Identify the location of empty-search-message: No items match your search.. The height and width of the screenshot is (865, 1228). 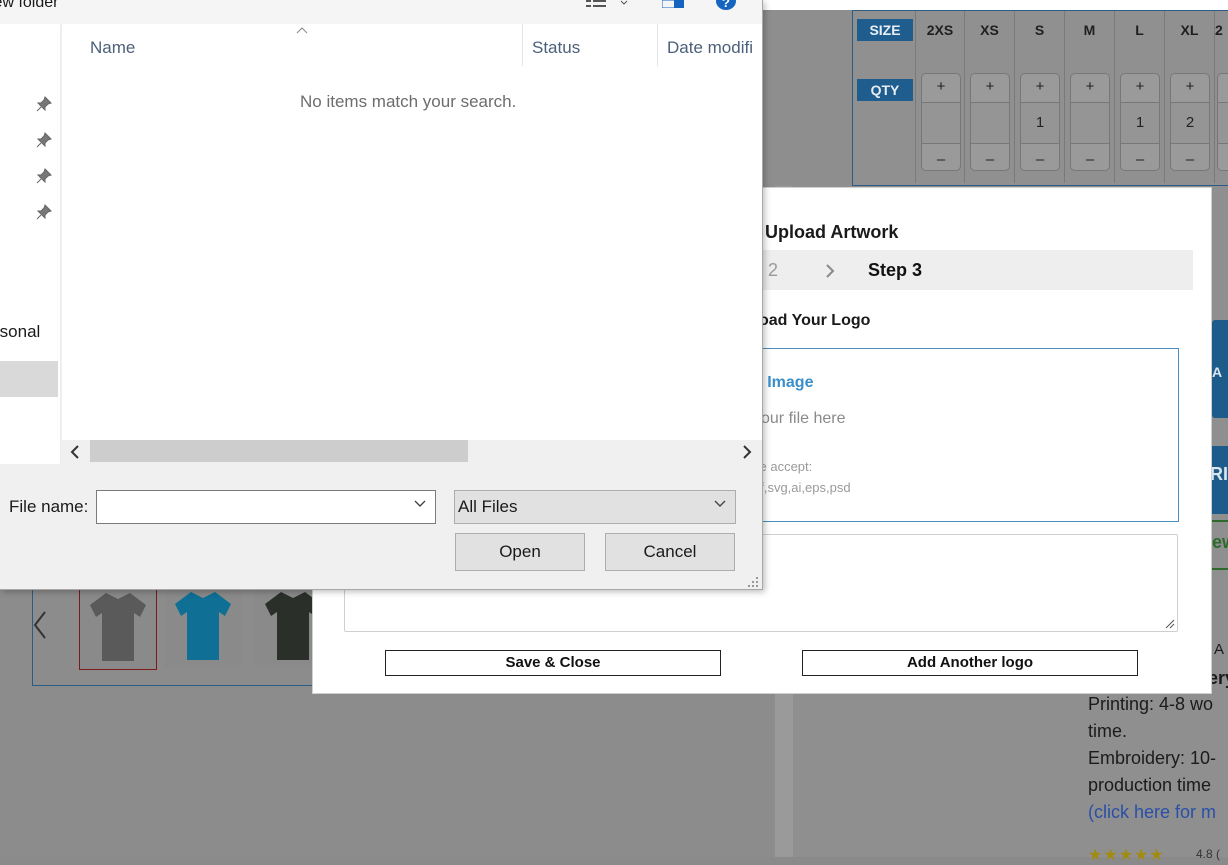
(408, 101).